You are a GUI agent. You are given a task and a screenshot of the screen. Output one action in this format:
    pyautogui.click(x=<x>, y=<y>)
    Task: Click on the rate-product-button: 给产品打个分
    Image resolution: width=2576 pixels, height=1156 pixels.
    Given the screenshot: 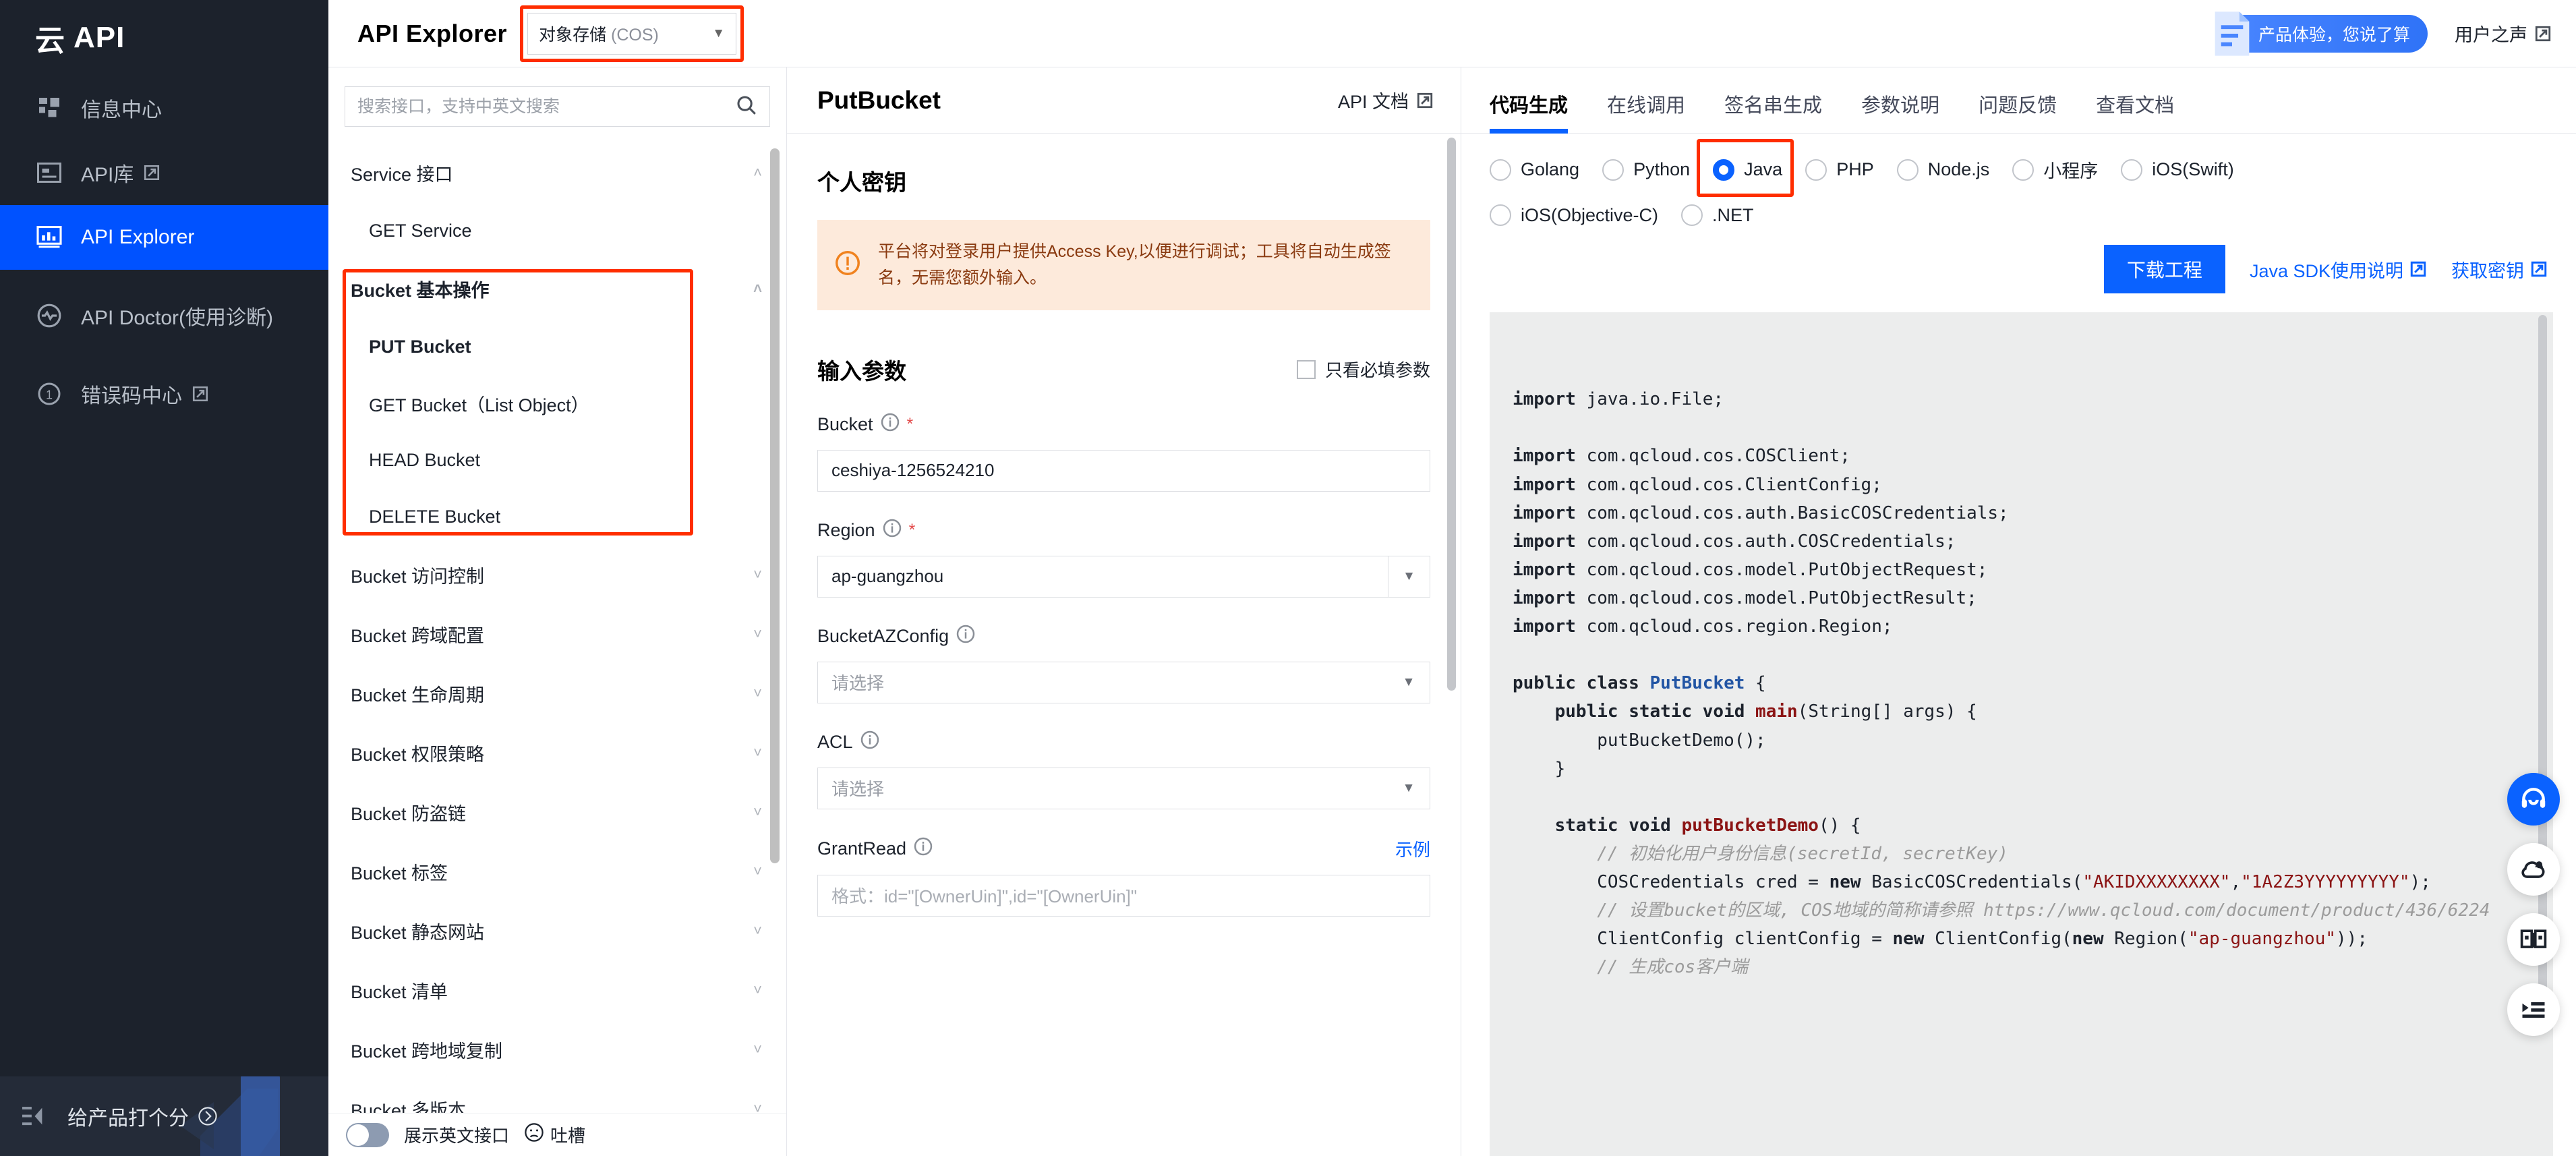 What is the action you would take?
    pyautogui.click(x=142, y=1116)
    